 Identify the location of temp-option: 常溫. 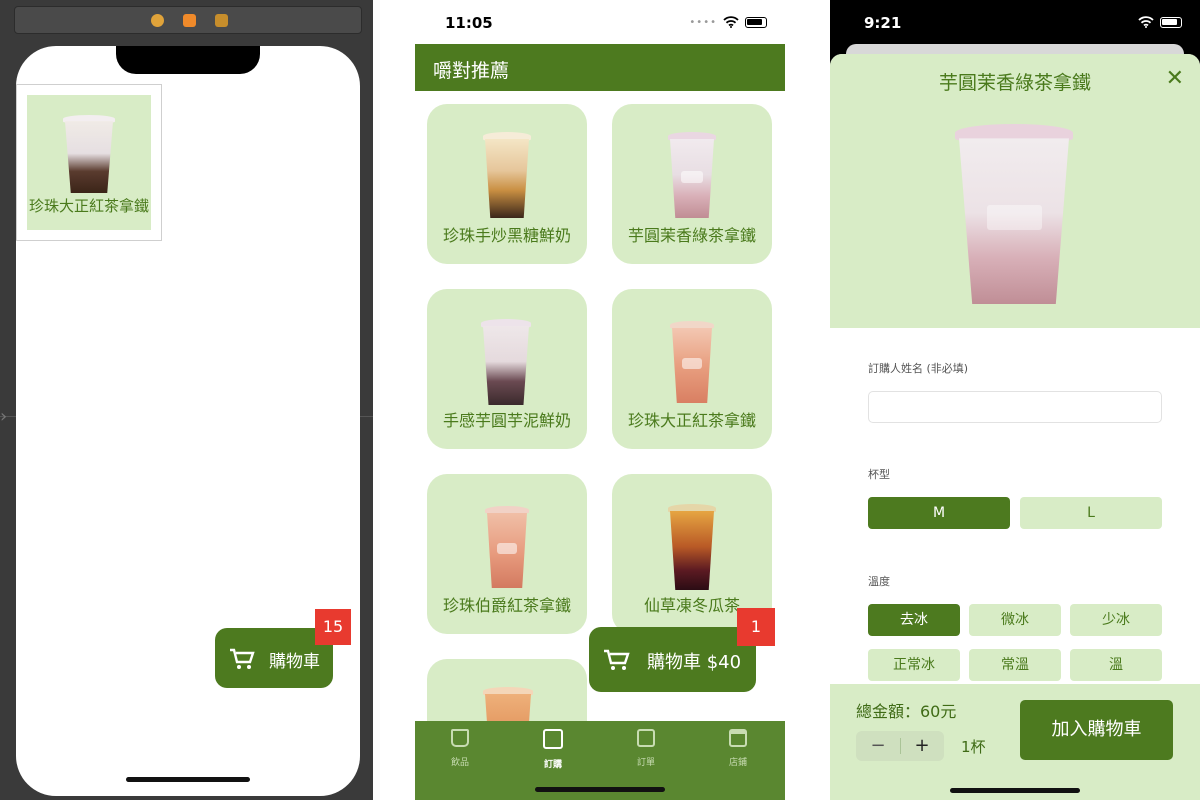
(1015, 665).